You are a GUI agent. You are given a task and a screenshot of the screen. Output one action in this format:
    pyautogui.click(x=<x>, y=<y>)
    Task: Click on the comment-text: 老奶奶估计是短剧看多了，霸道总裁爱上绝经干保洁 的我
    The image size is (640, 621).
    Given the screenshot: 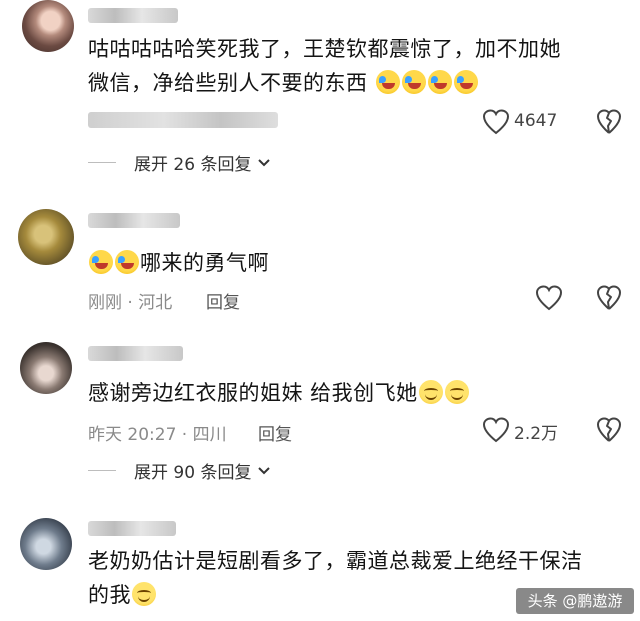 What is the action you would take?
    pyautogui.click(x=335, y=578)
    